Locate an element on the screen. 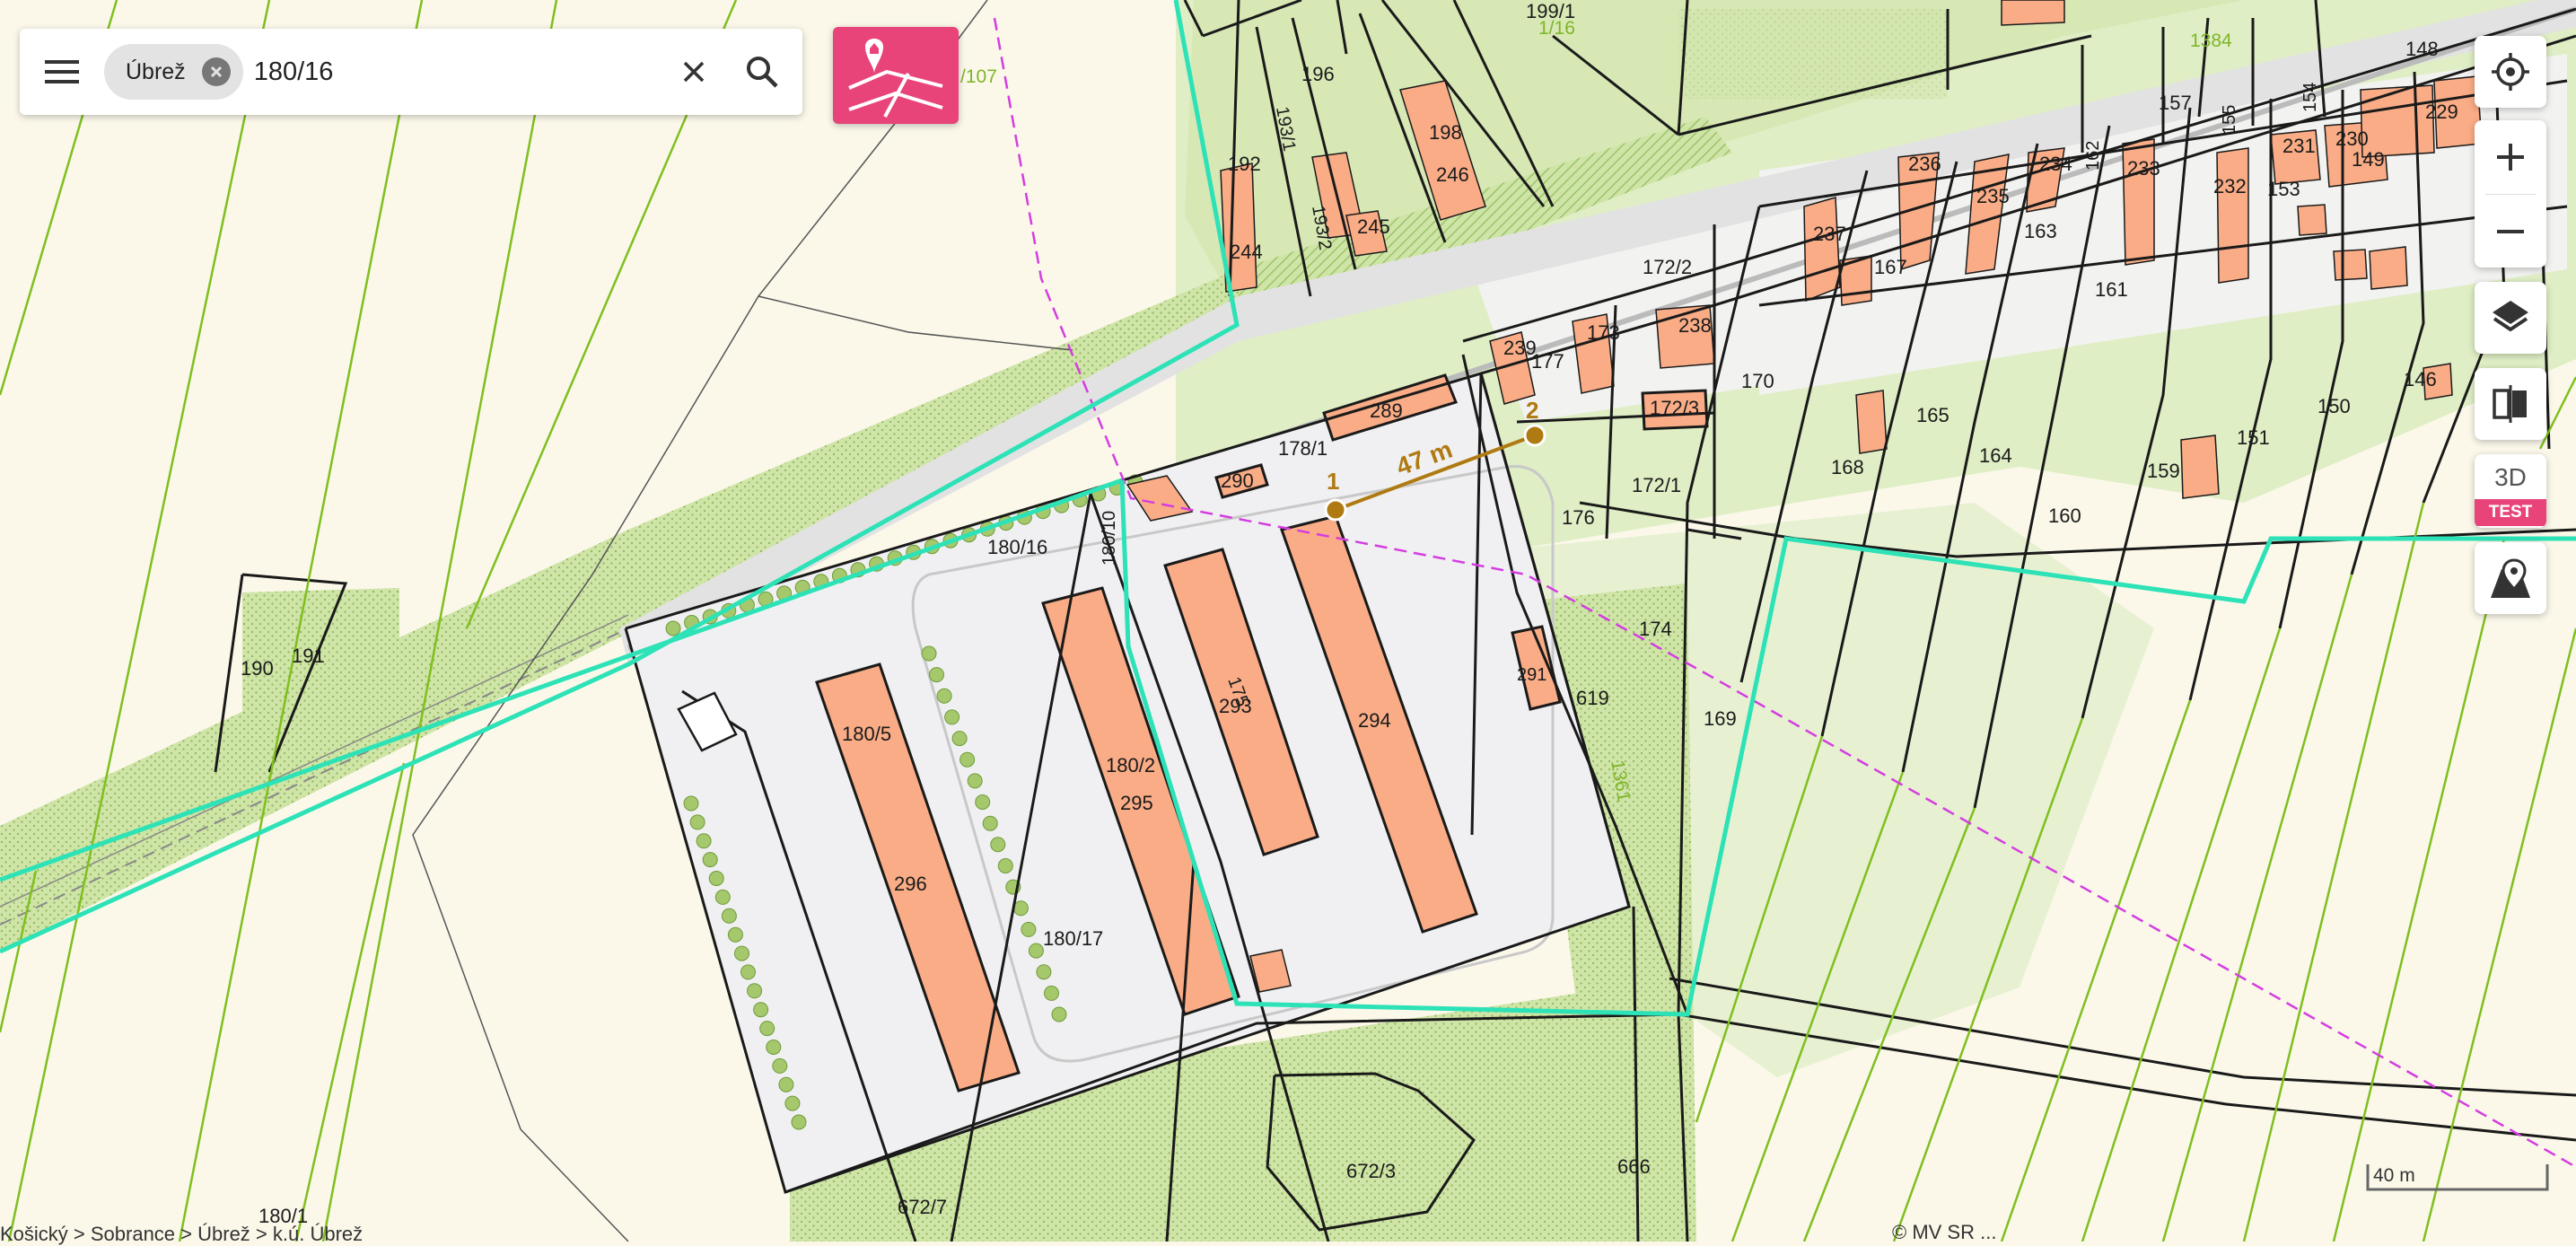 This screenshot has height=1246, width=2576. label-151: 151 is located at coordinates (2253, 437).